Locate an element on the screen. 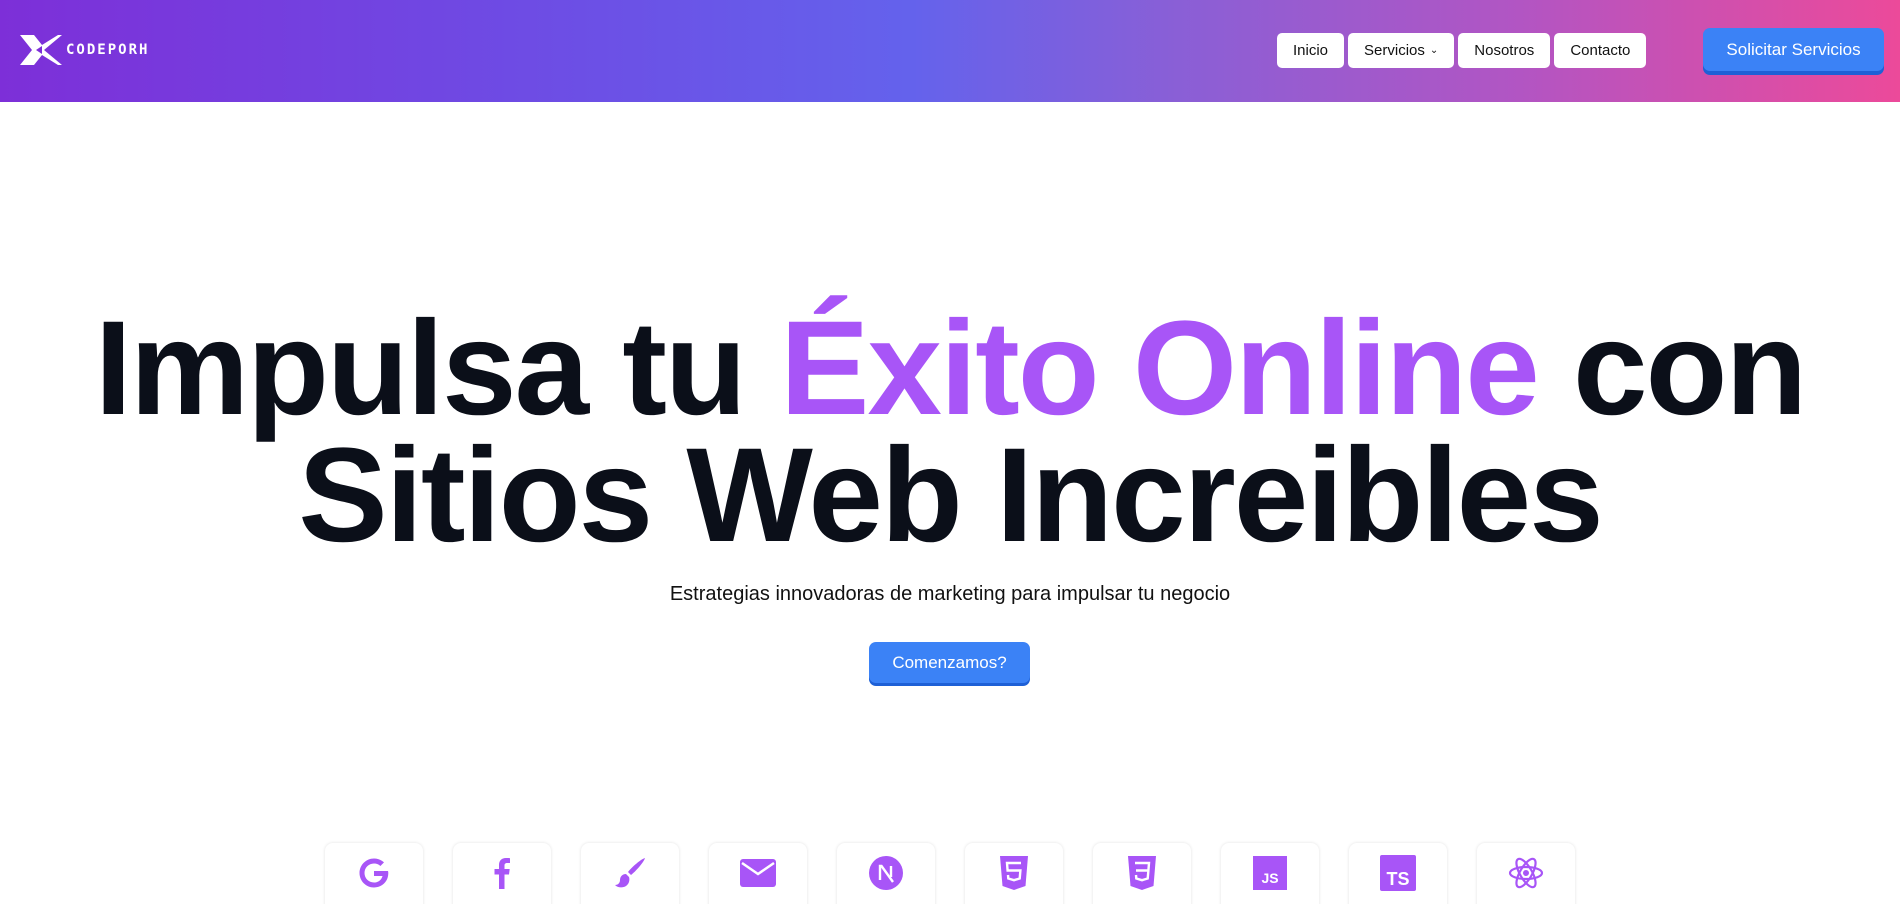 This screenshot has width=1900, height=904. typescript-icon: TS is located at coordinates (1398, 873).